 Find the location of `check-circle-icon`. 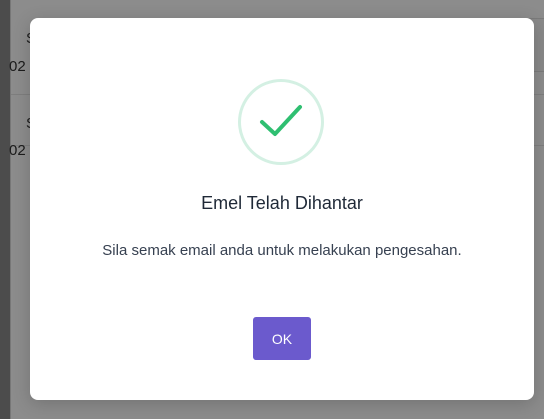

check-circle-icon is located at coordinates (281, 122).